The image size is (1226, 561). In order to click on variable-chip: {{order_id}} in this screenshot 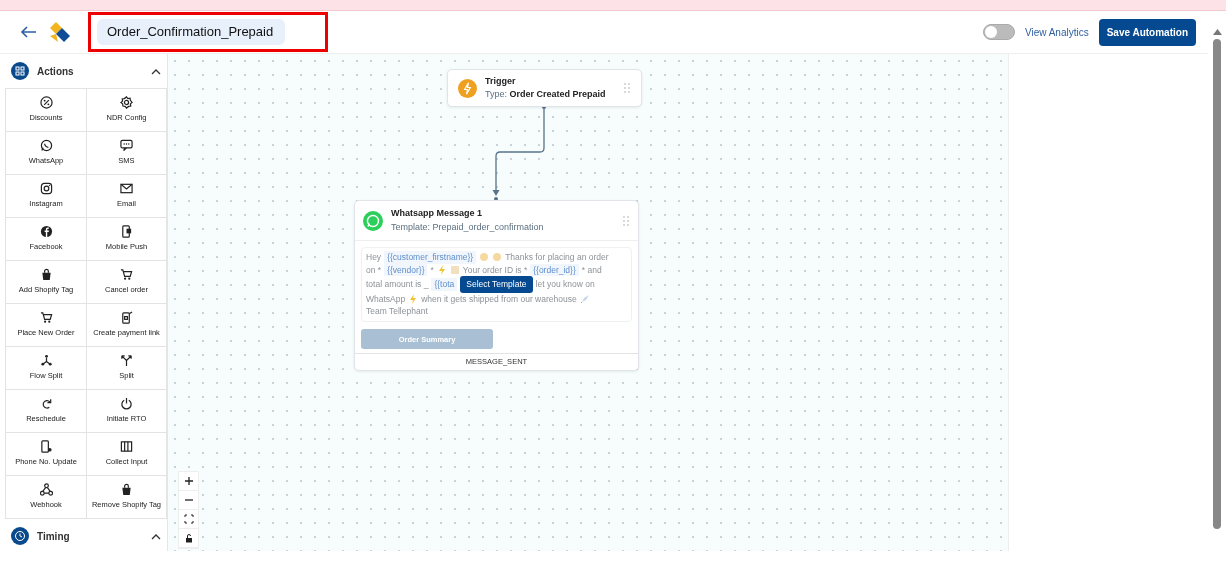, I will do `click(554, 269)`.